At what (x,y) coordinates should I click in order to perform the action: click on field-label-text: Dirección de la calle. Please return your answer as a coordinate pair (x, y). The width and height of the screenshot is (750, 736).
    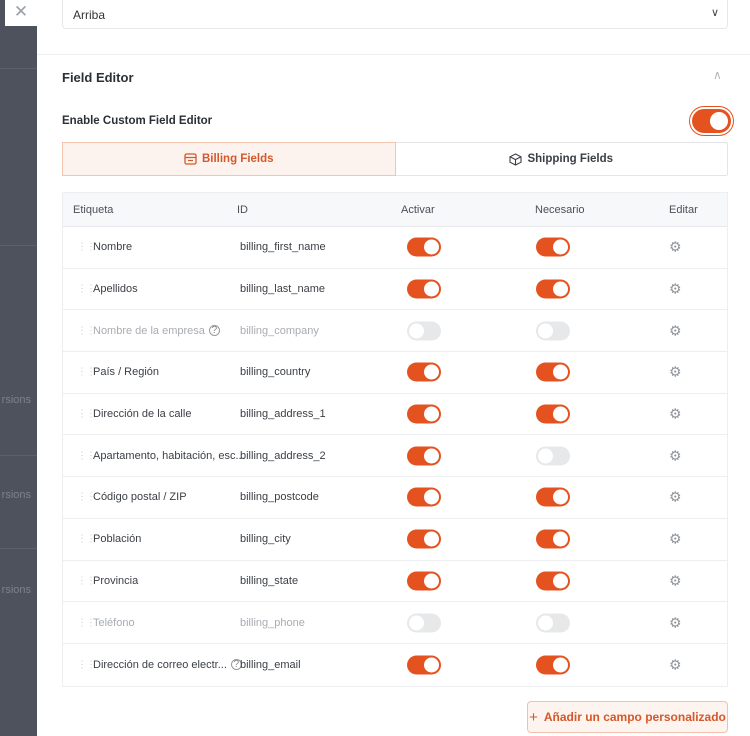
    Looking at the image, I should click on (142, 414).